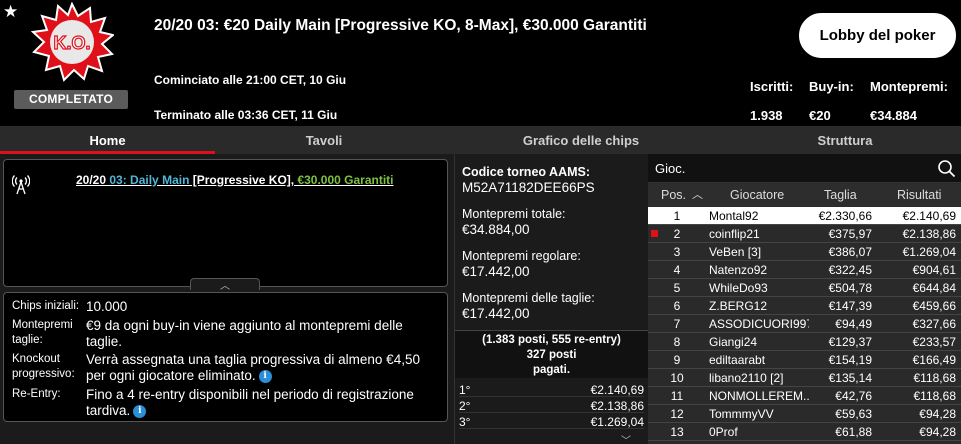 Image resolution: width=961 pixels, height=444 pixels. I want to click on table-row: 13 0Prof €61,88 €94,28, so click(804, 432).